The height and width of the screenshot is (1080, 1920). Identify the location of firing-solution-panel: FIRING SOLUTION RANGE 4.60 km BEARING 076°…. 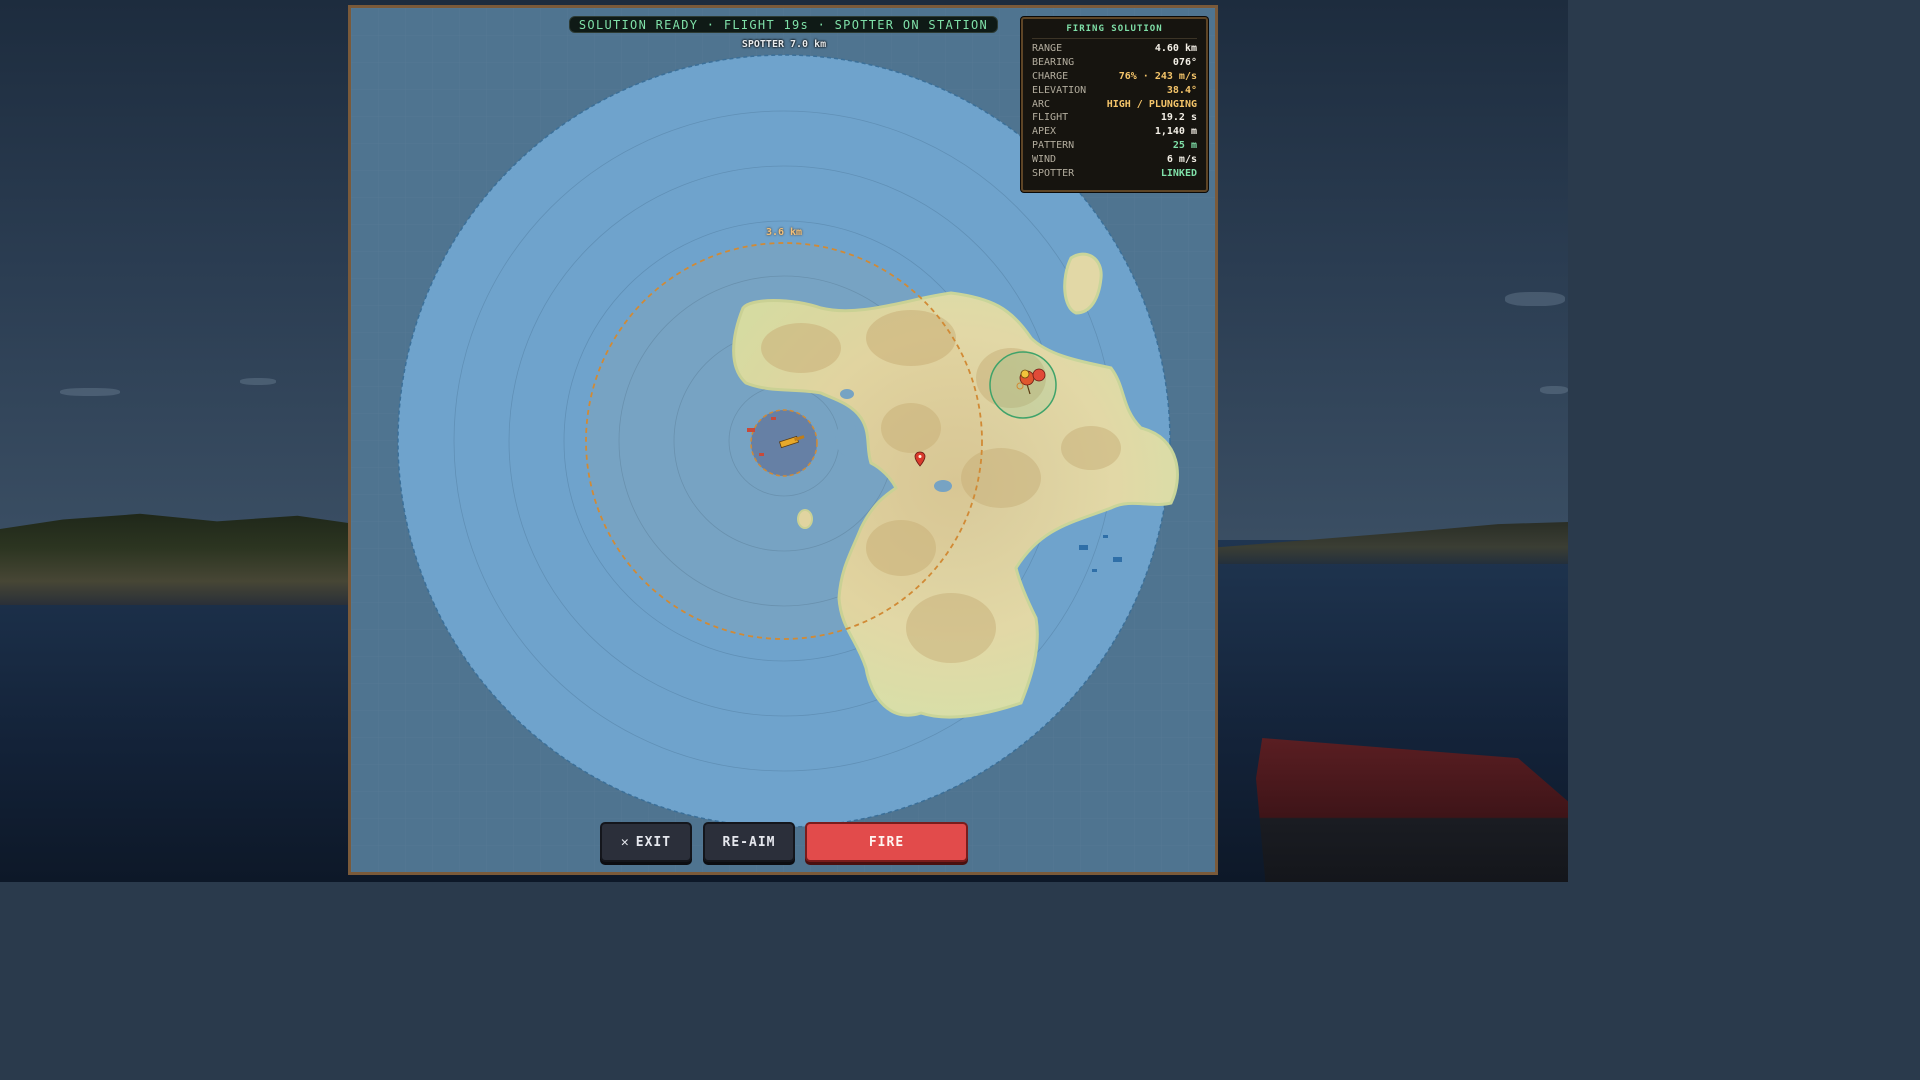
(1114, 104).